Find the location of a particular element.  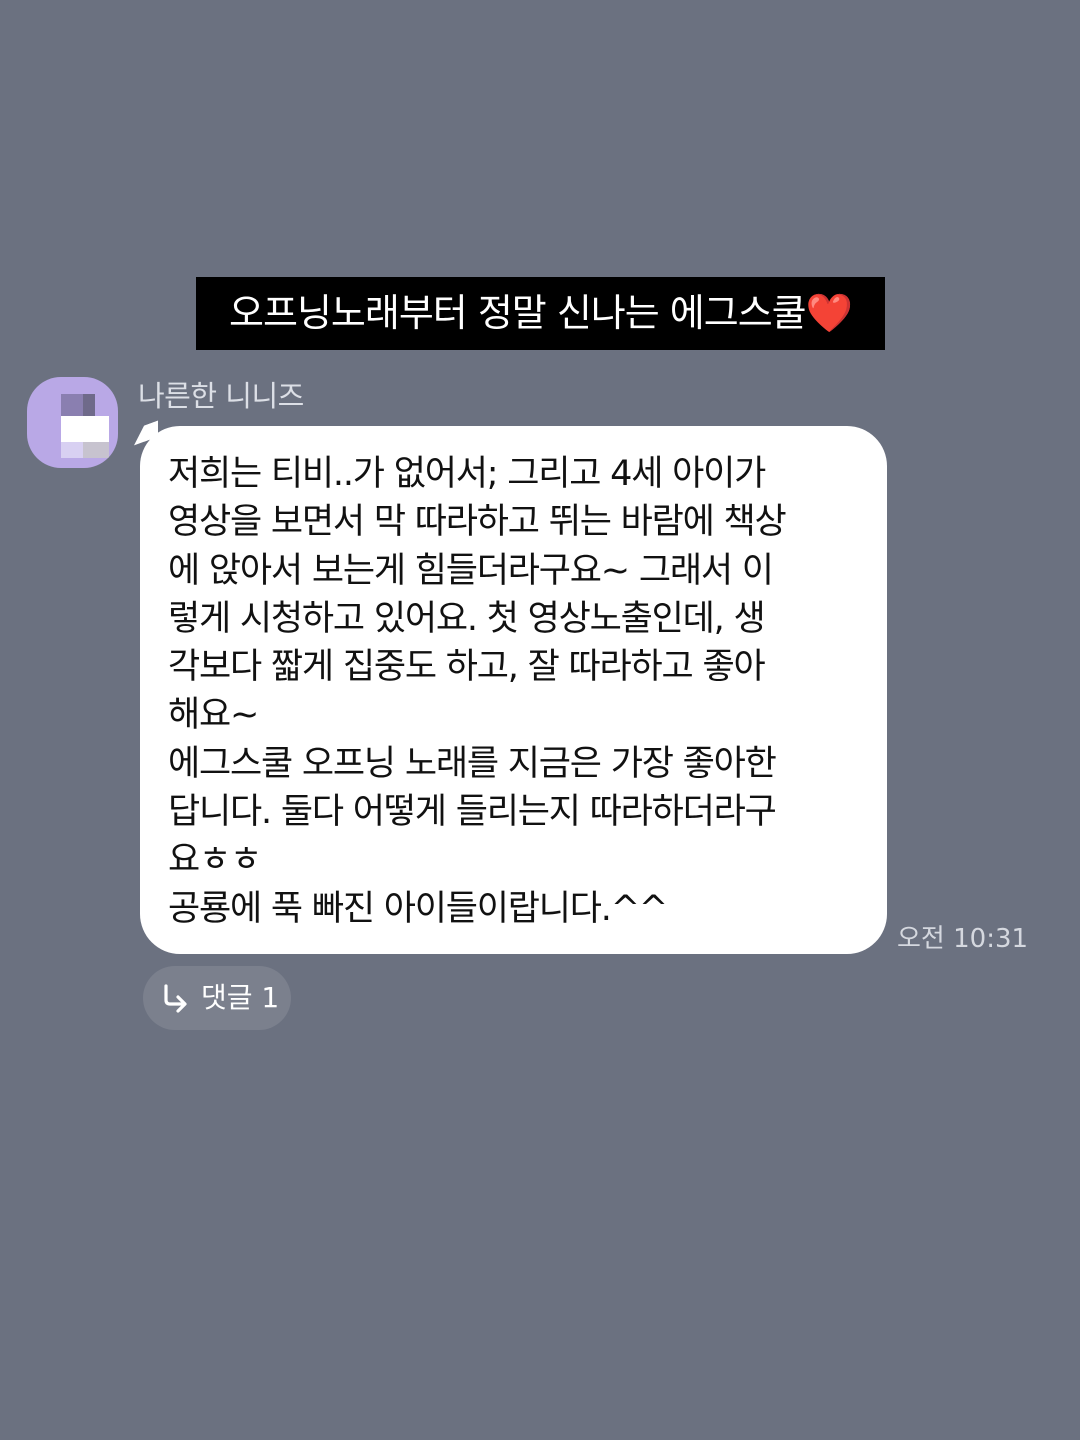

caption-banner: 오프닝노래부터 정말 신나는 에그스쿨❤️ is located at coordinates (540, 313).